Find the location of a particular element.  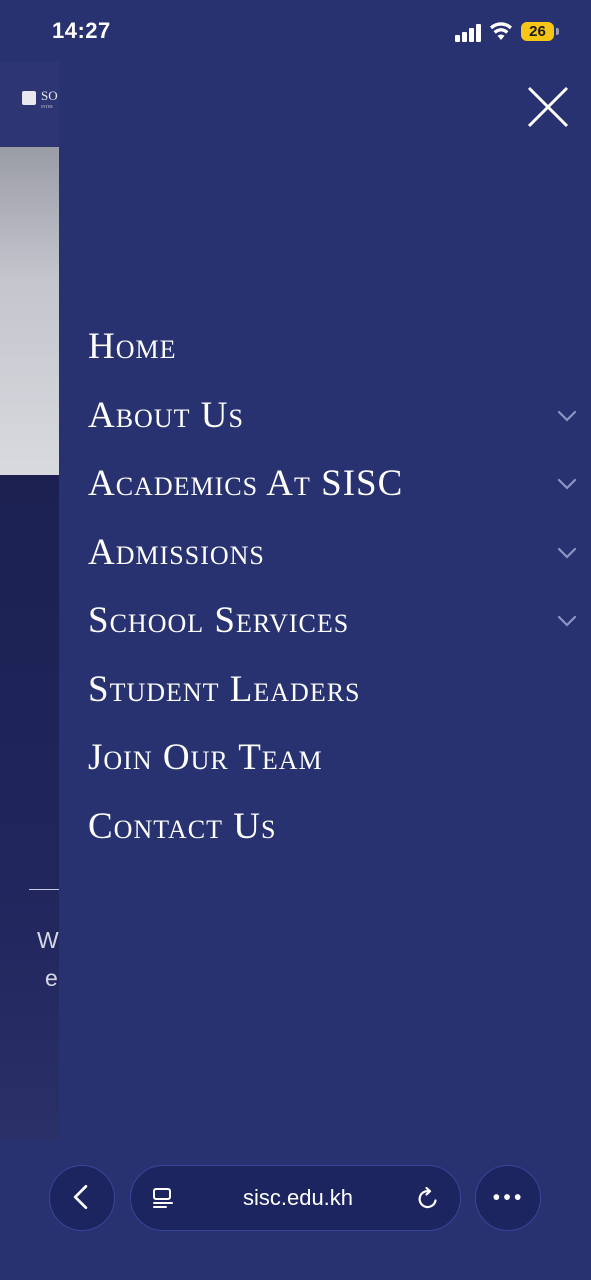

menu-item-admissions: Admissions is located at coordinates (333, 553).